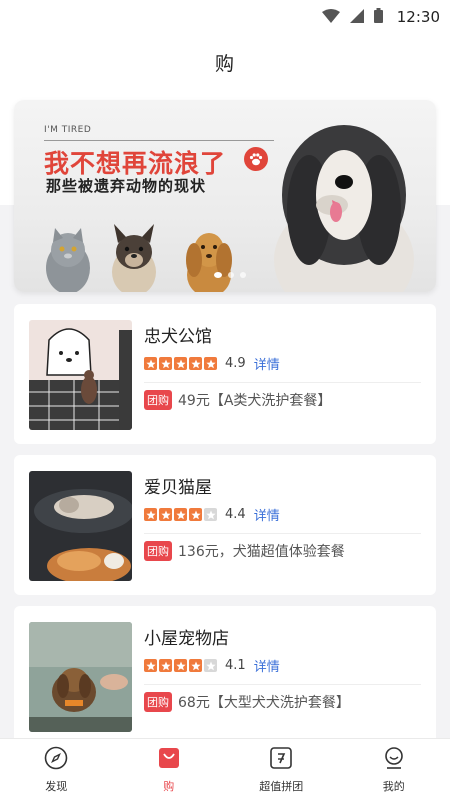 The width and height of the screenshot is (450, 800). What do you see at coordinates (356, 17) in the screenshot?
I see `cellular-signal-icon` at bounding box center [356, 17].